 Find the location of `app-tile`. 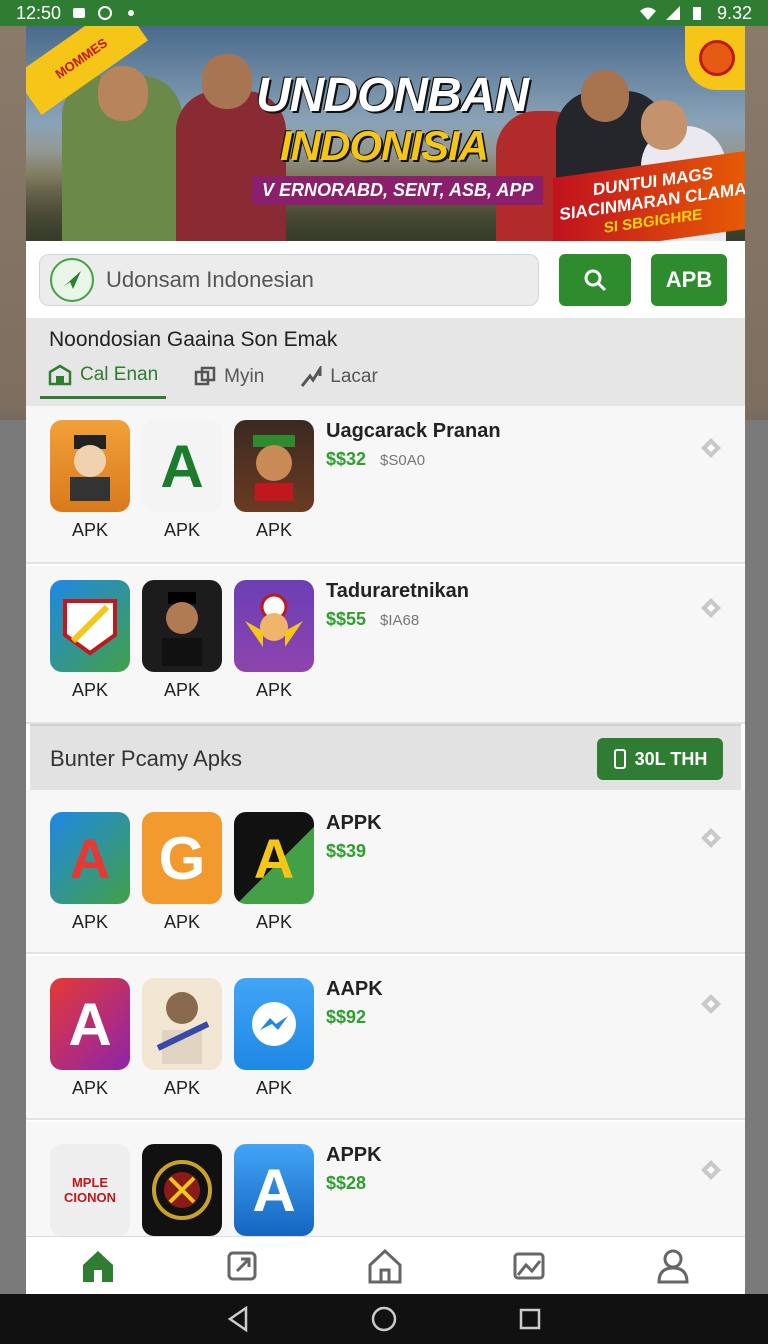

app-tile is located at coordinates (182, 1190).